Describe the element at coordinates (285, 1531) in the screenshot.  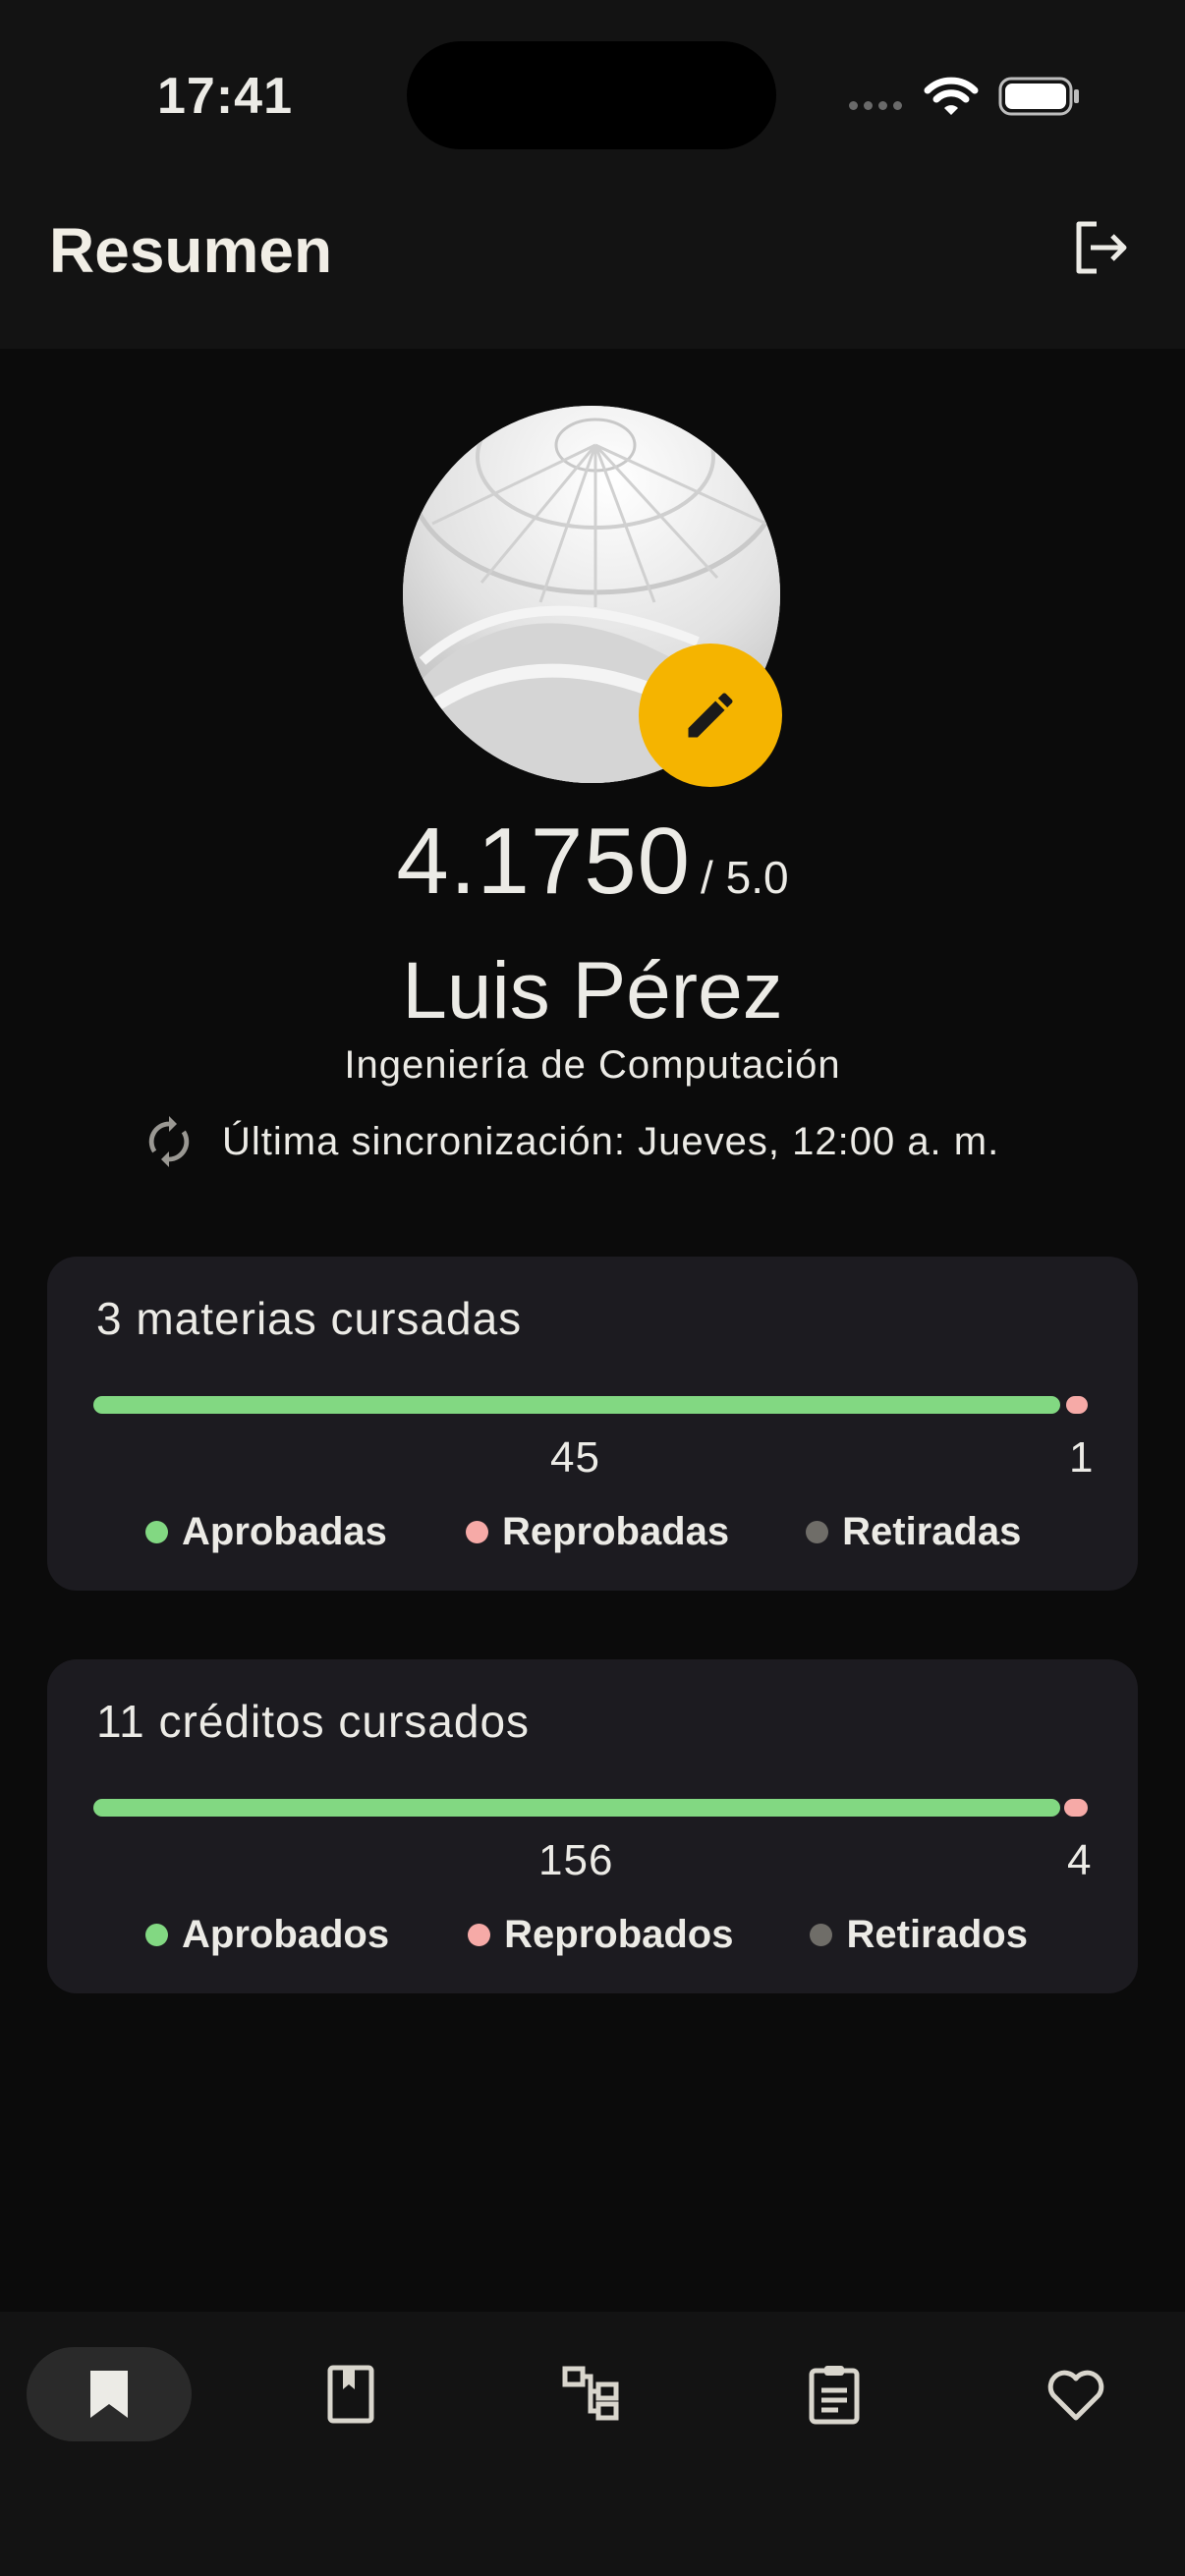
I see `legend-approved-label: Aprobadas` at that location.